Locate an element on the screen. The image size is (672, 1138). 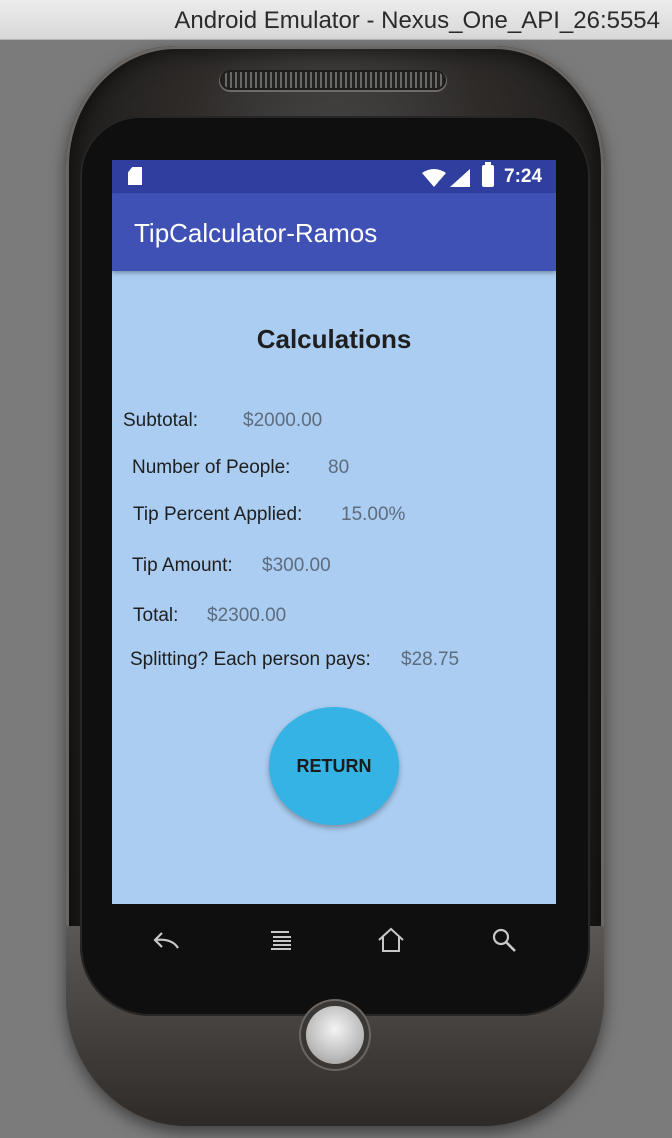
trackball-button is located at coordinates (335, 1035).